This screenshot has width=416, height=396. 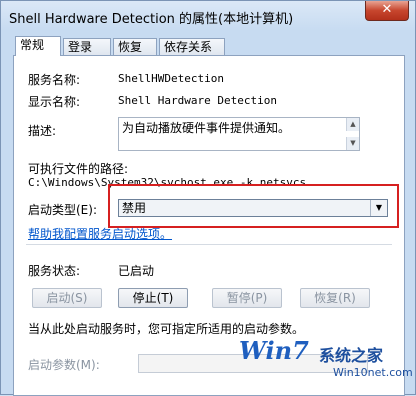 I want to click on start-button-label: 启动(S), so click(x=67, y=298).